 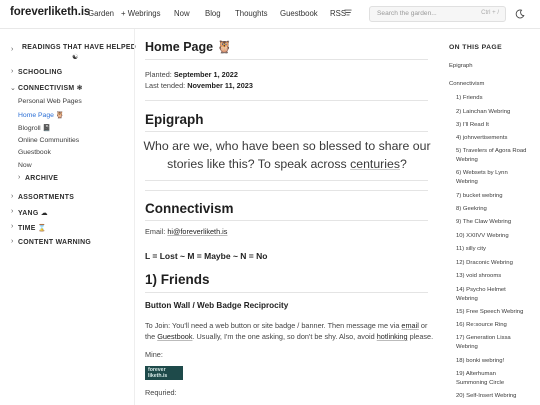 I want to click on toc-link: 12) Draconic Webring, so click(x=484, y=263).